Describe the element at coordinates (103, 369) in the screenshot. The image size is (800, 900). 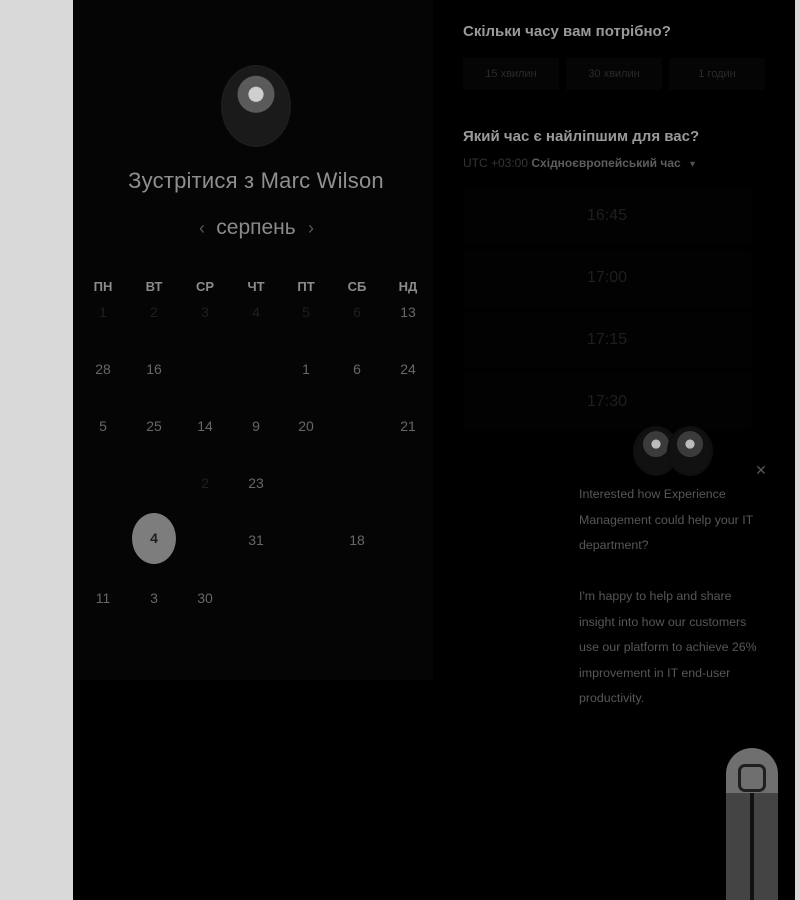
I see `calendar-day: 28` at that location.